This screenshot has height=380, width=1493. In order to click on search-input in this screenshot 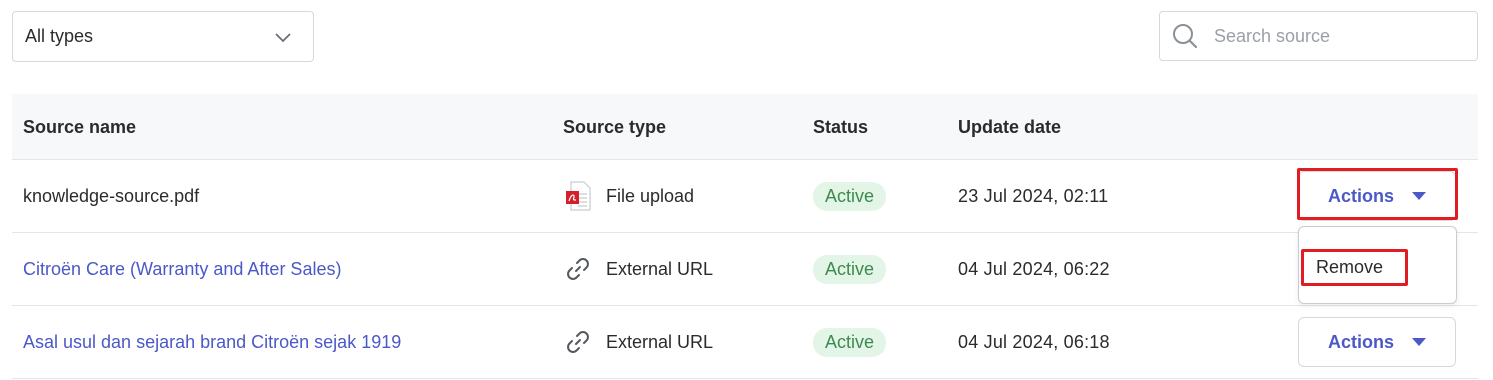, I will do `click(1339, 36)`.